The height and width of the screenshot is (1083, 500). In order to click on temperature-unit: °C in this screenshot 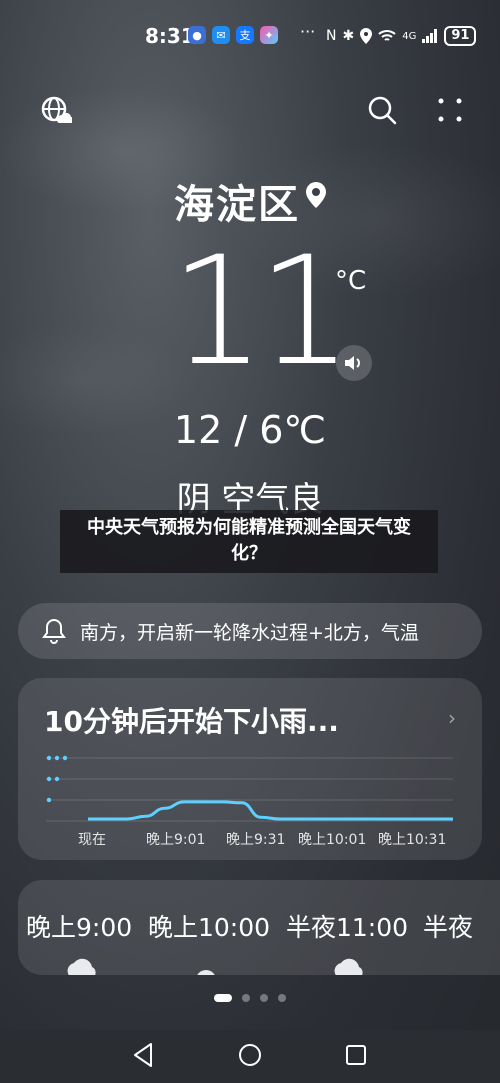, I will do `click(351, 281)`.